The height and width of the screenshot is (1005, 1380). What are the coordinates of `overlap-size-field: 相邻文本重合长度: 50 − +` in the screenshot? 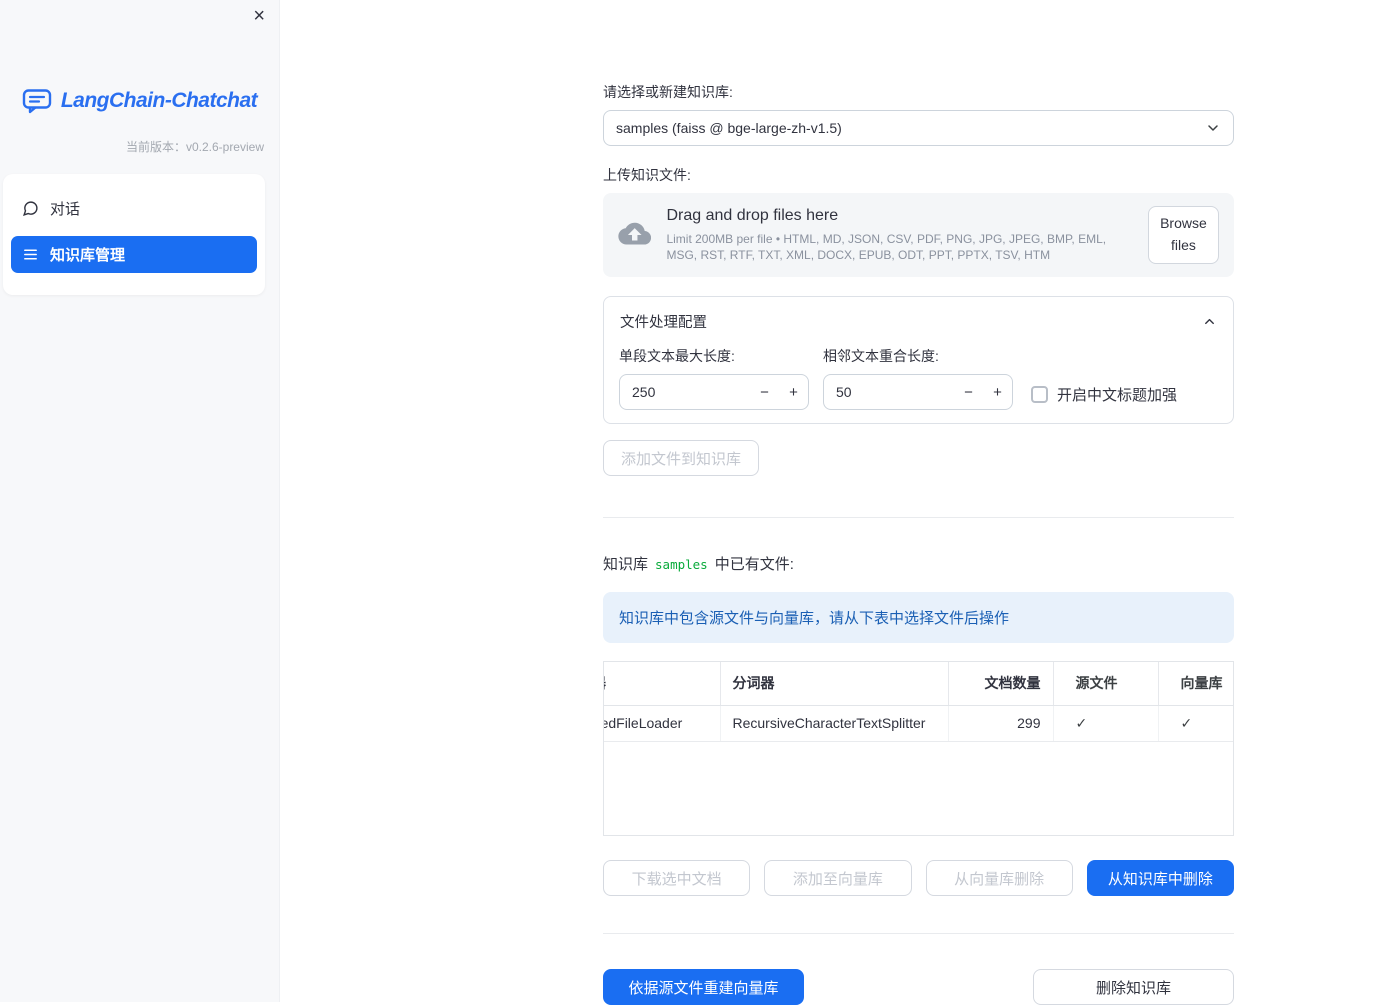 It's located at (918, 378).